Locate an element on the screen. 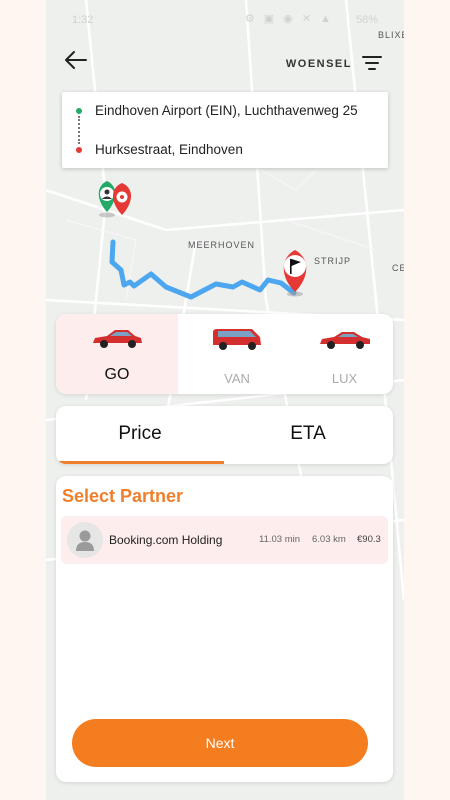 The image size is (450, 800). partner-name: Booking.com Holding is located at coordinates (166, 540).